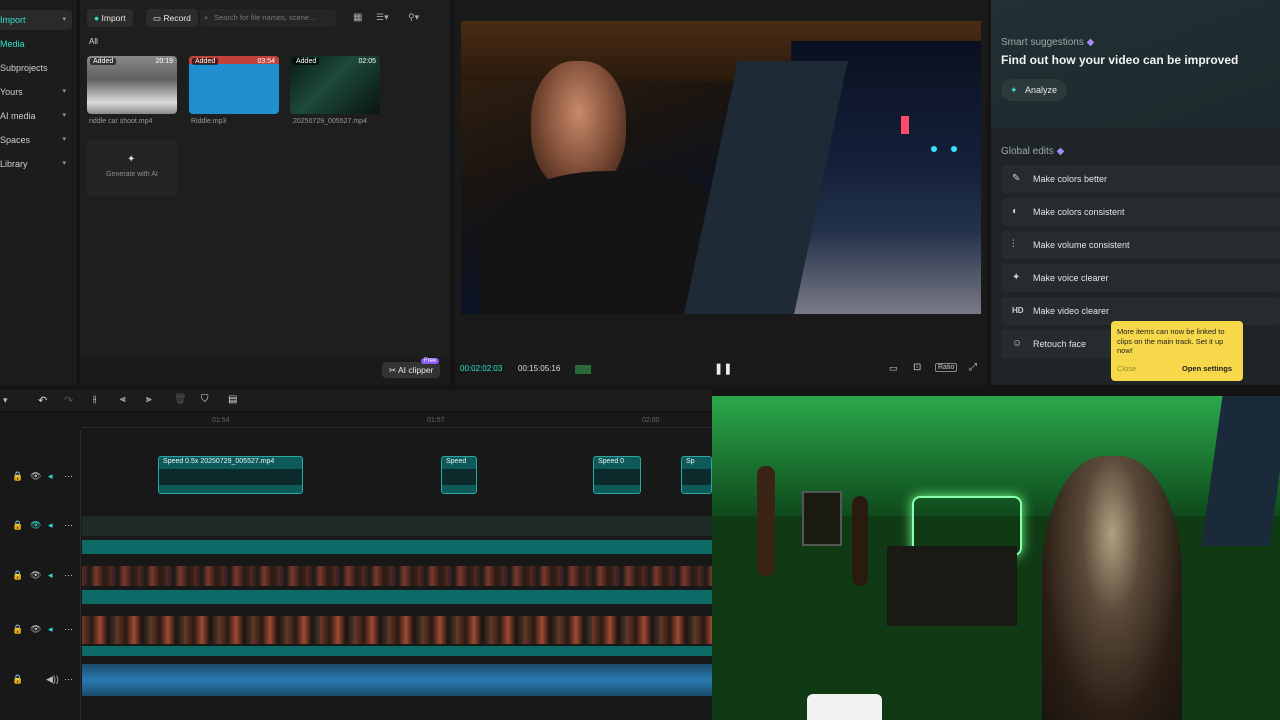 The height and width of the screenshot is (720, 1280). I want to click on nav-item-yours: Yours ▾, so click(36, 92).